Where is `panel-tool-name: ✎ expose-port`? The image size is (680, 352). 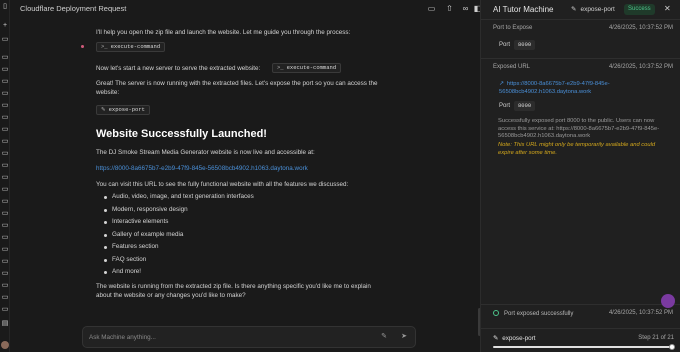
panel-tool-name: ✎ expose-port is located at coordinates (593, 9).